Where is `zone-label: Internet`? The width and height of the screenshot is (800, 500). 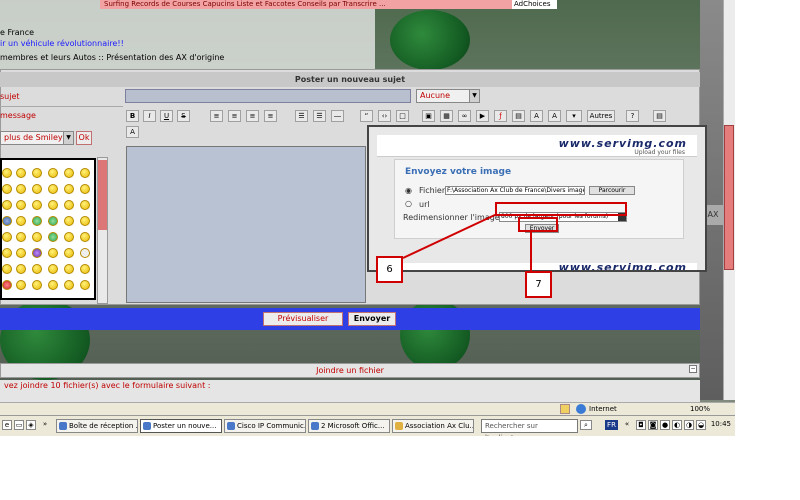
zone-label: Internet is located at coordinates (603, 409).